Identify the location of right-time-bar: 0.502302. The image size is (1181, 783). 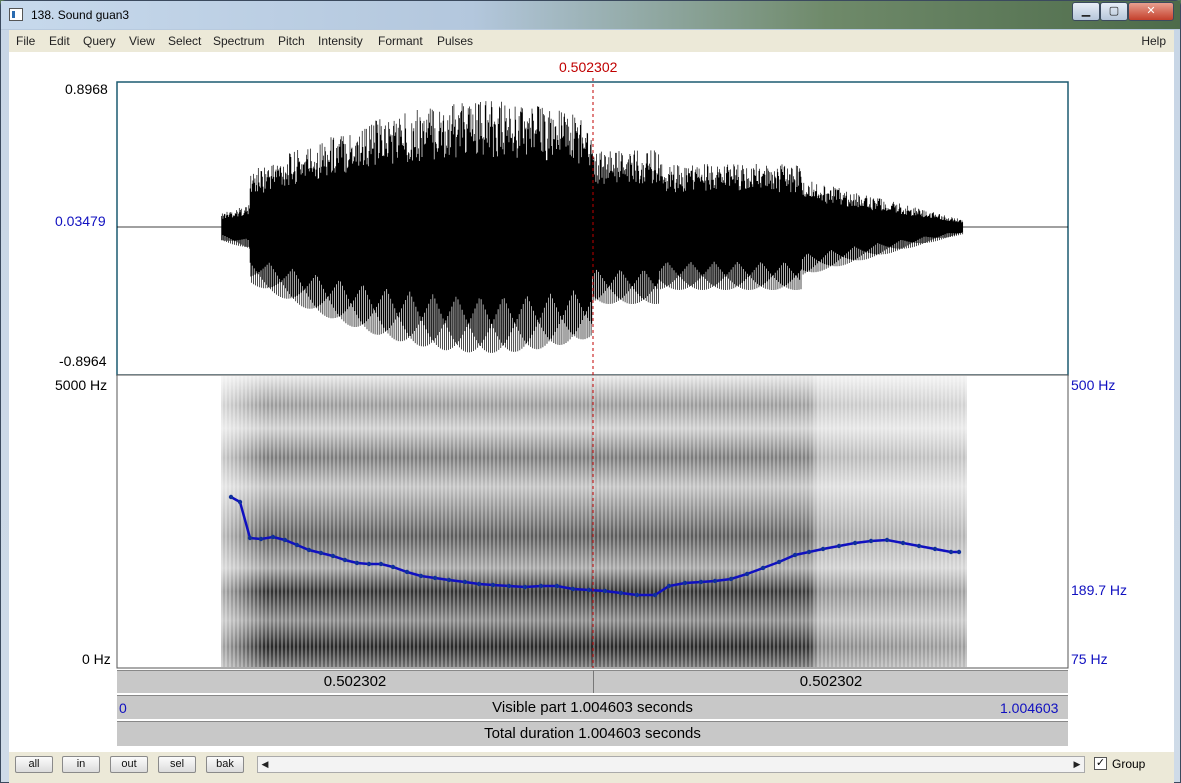
(830, 681).